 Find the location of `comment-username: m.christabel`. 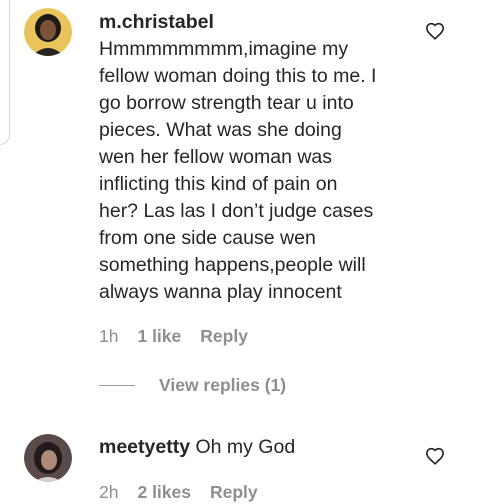

comment-username: m.christabel is located at coordinates (254, 22).